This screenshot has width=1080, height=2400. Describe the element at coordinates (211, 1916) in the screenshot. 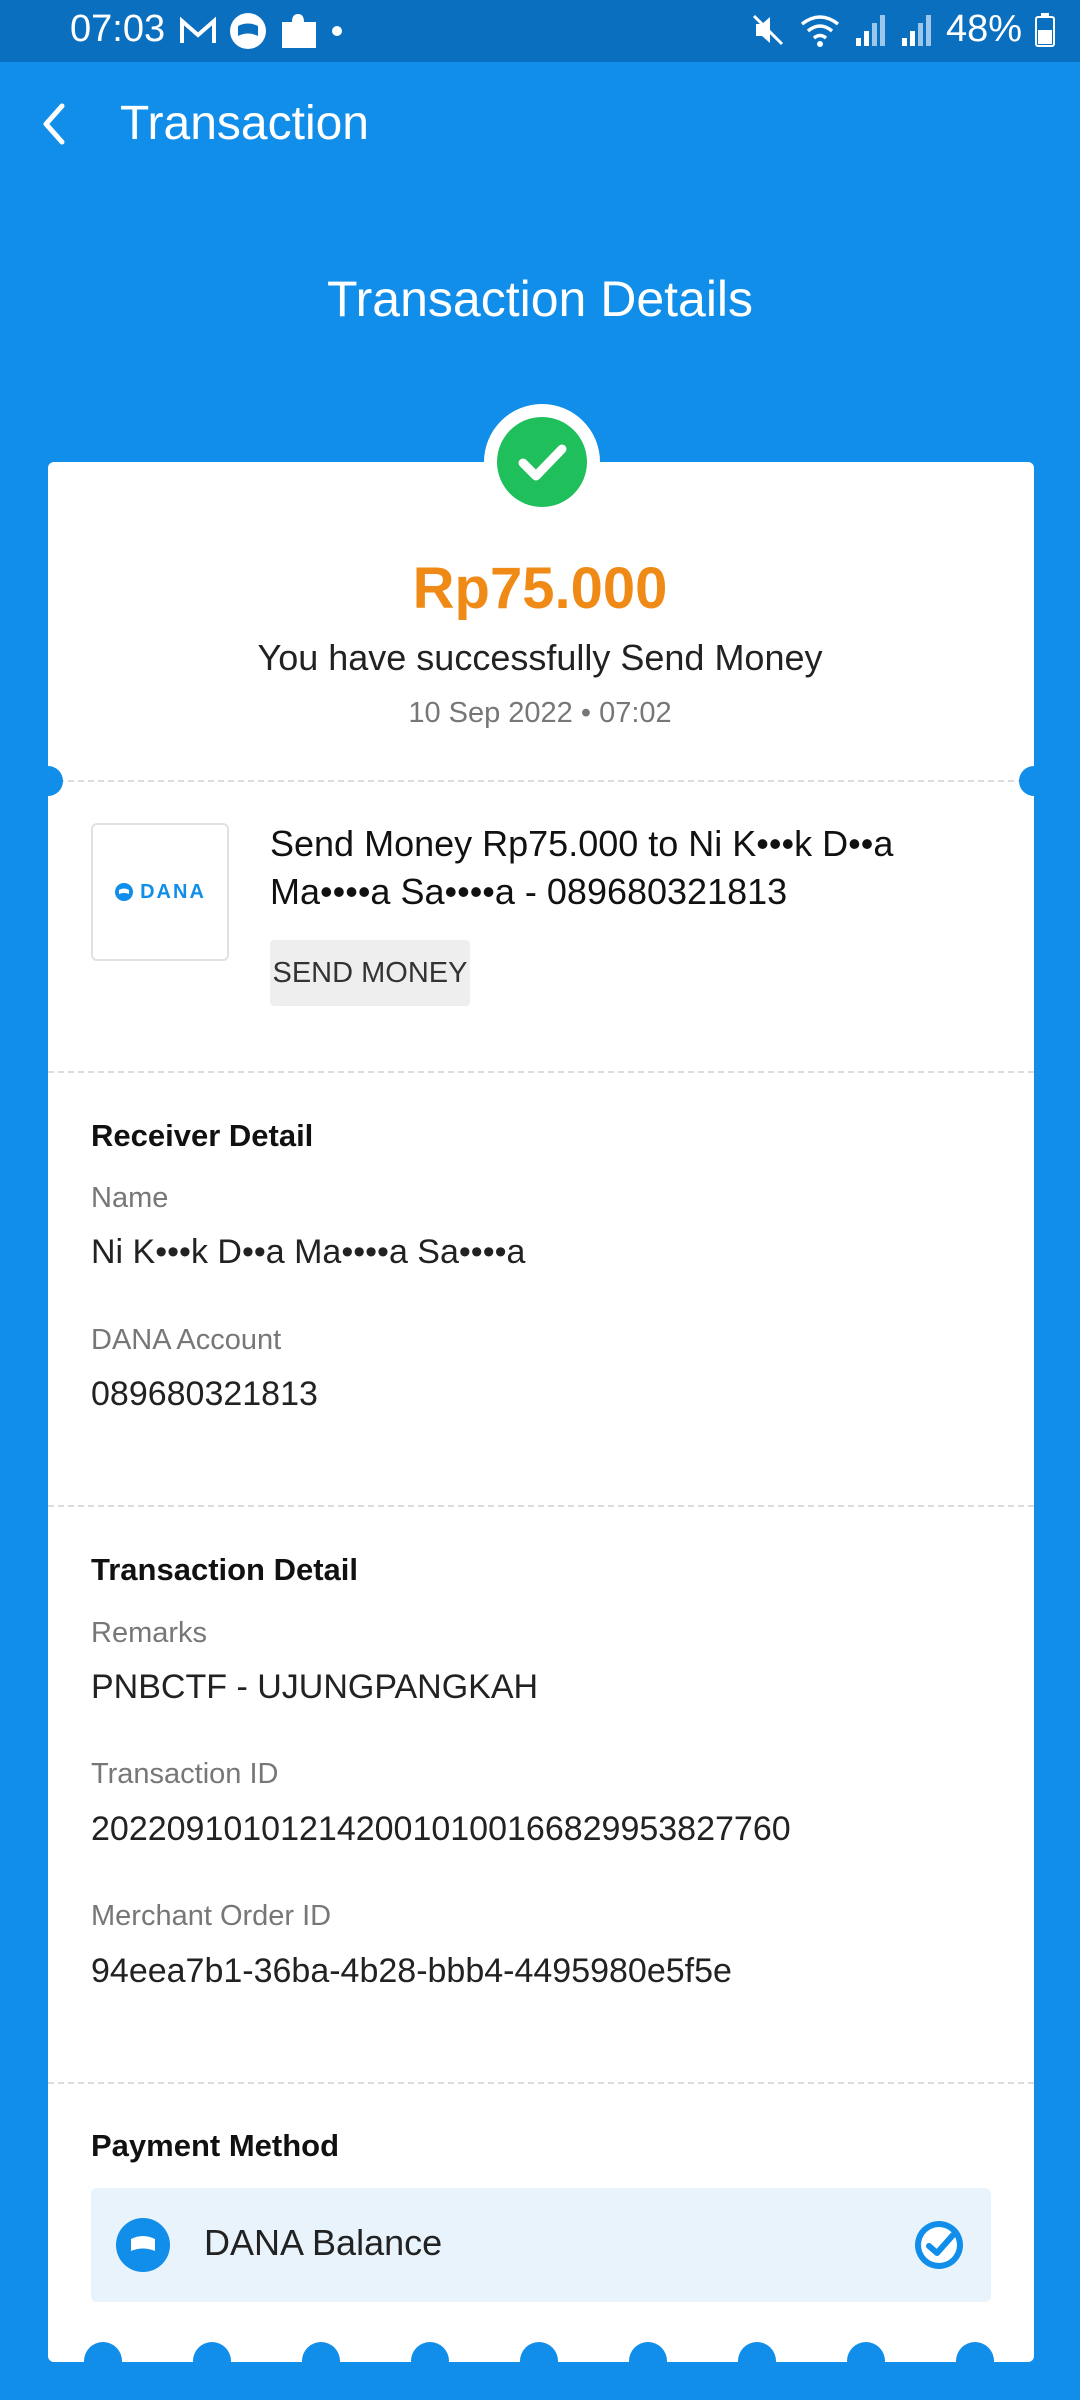

I see `merchant-order-label: Merchant Order ID` at that location.